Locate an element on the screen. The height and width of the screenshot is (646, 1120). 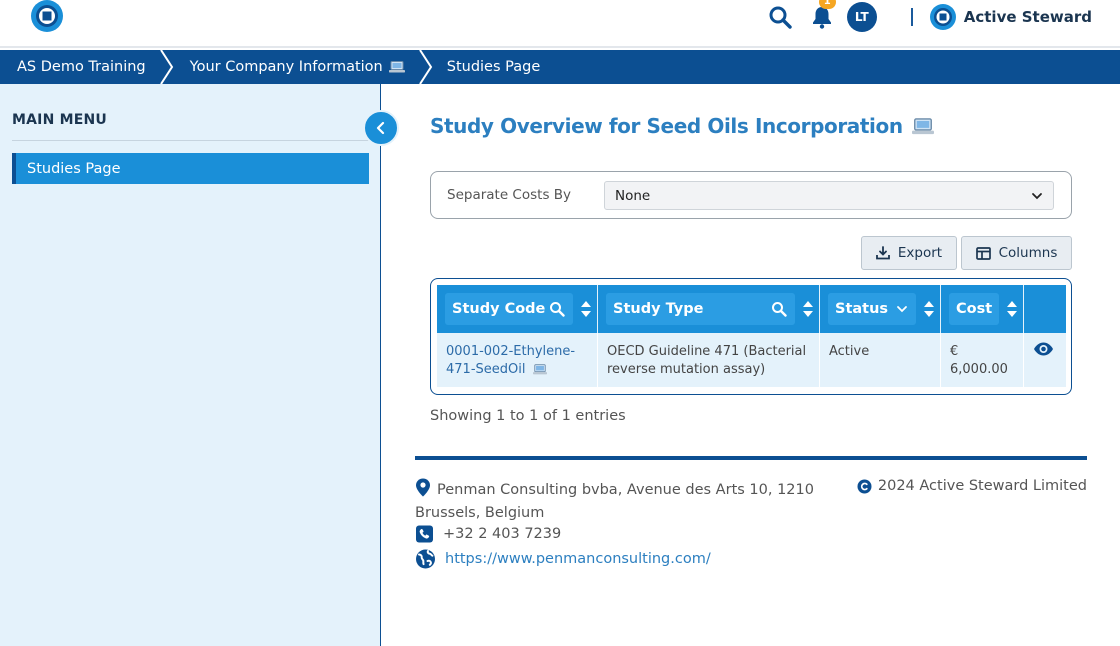
export-button-label: Export is located at coordinates (920, 253).